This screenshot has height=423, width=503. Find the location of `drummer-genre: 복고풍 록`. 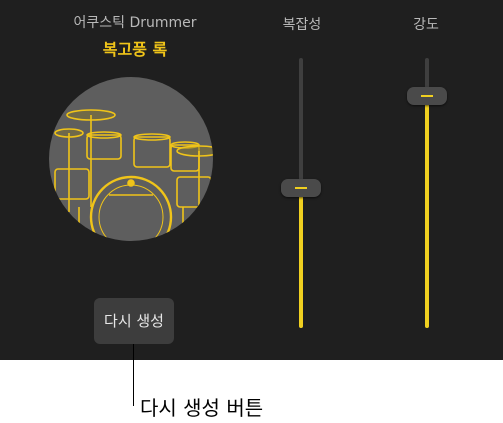

drummer-genre: 복고풍 록 is located at coordinates (135, 49).